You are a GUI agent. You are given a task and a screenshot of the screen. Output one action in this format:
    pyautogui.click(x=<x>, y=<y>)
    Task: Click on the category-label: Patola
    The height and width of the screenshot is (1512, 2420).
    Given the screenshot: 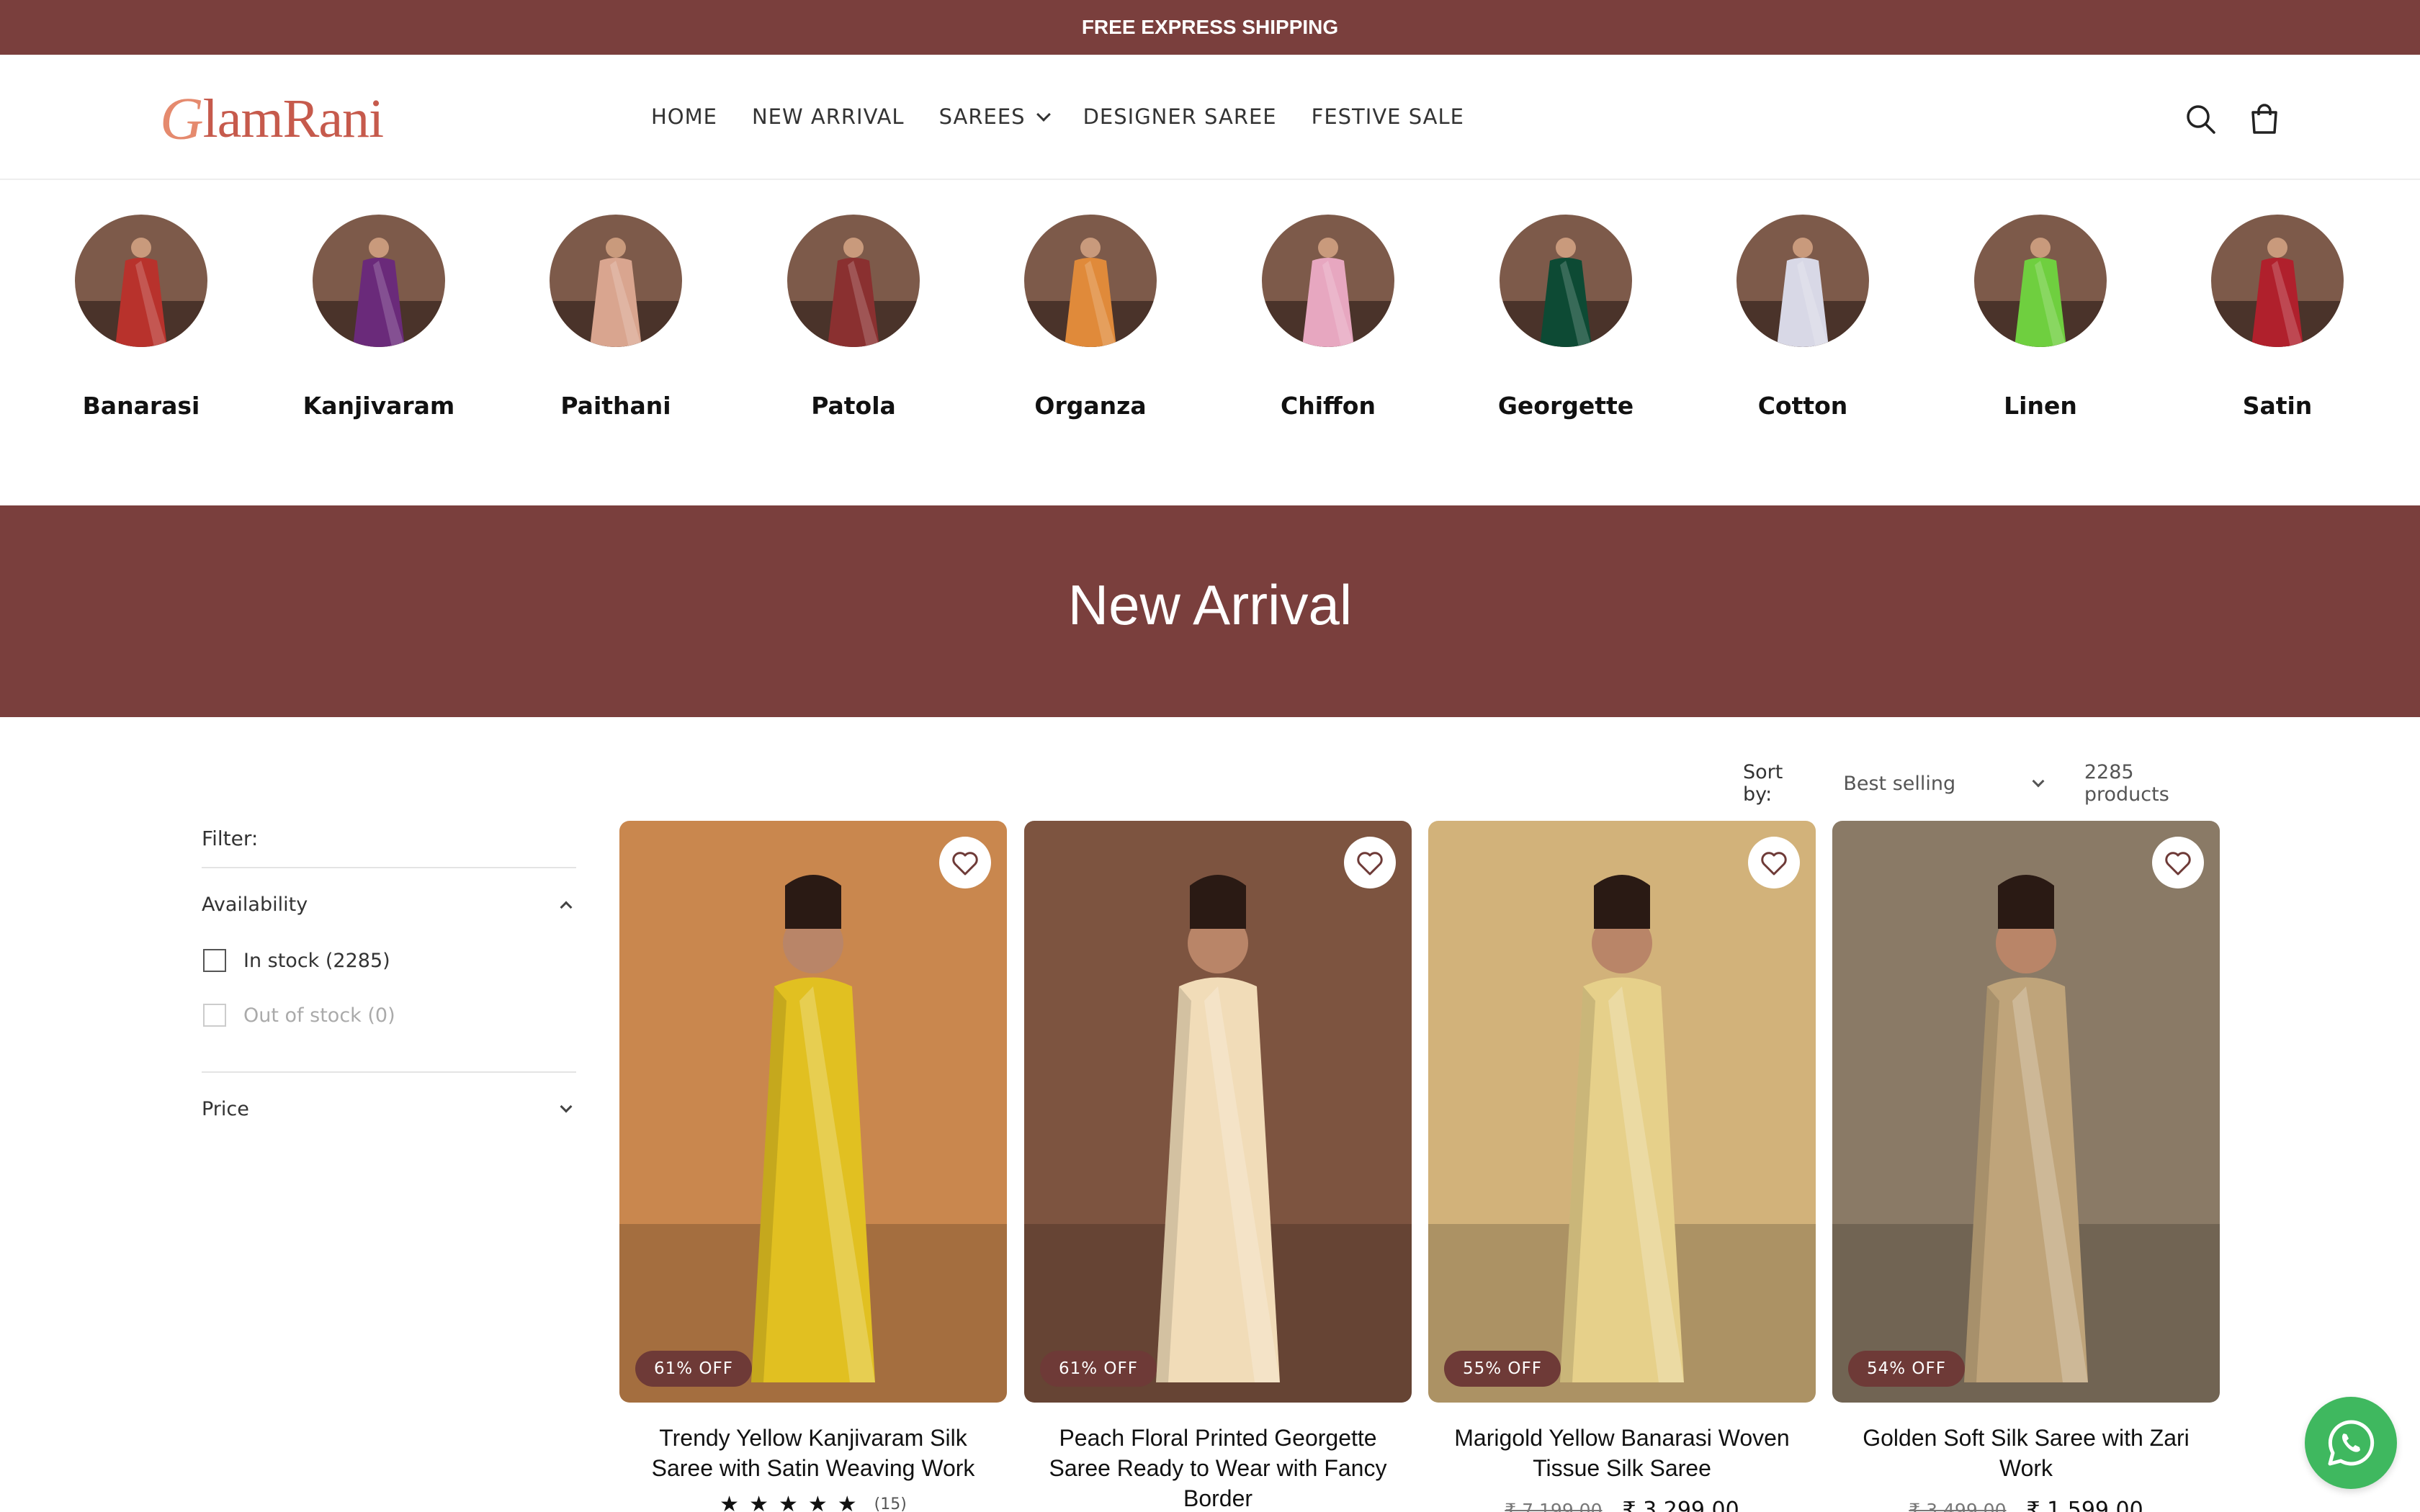 What is the action you would take?
    pyautogui.click(x=853, y=406)
    